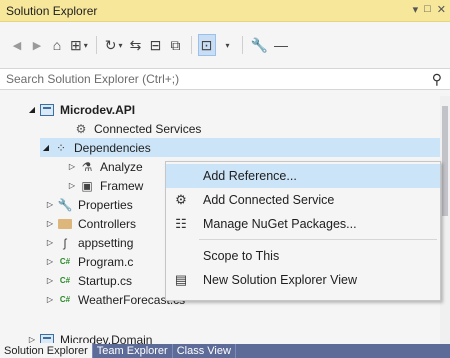  What do you see at coordinates (110, 44) in the screenshot?
I see `pending-changes-icon: ↻` at bounding box center [110, 44].